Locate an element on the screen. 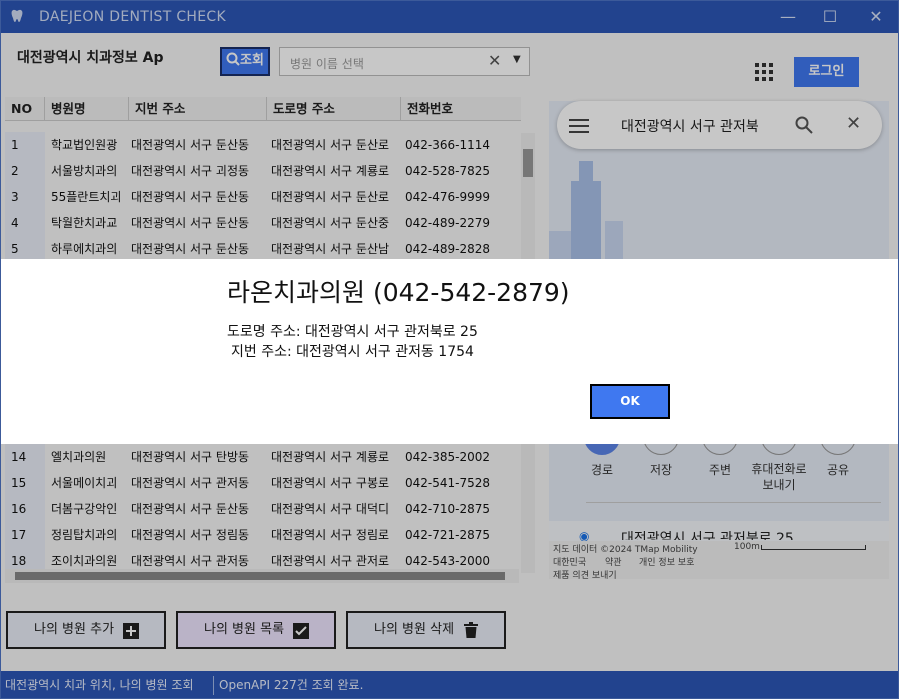  dialog-title: 라온치과의원 (042-542-2879) is located at coordinates (398, 292).